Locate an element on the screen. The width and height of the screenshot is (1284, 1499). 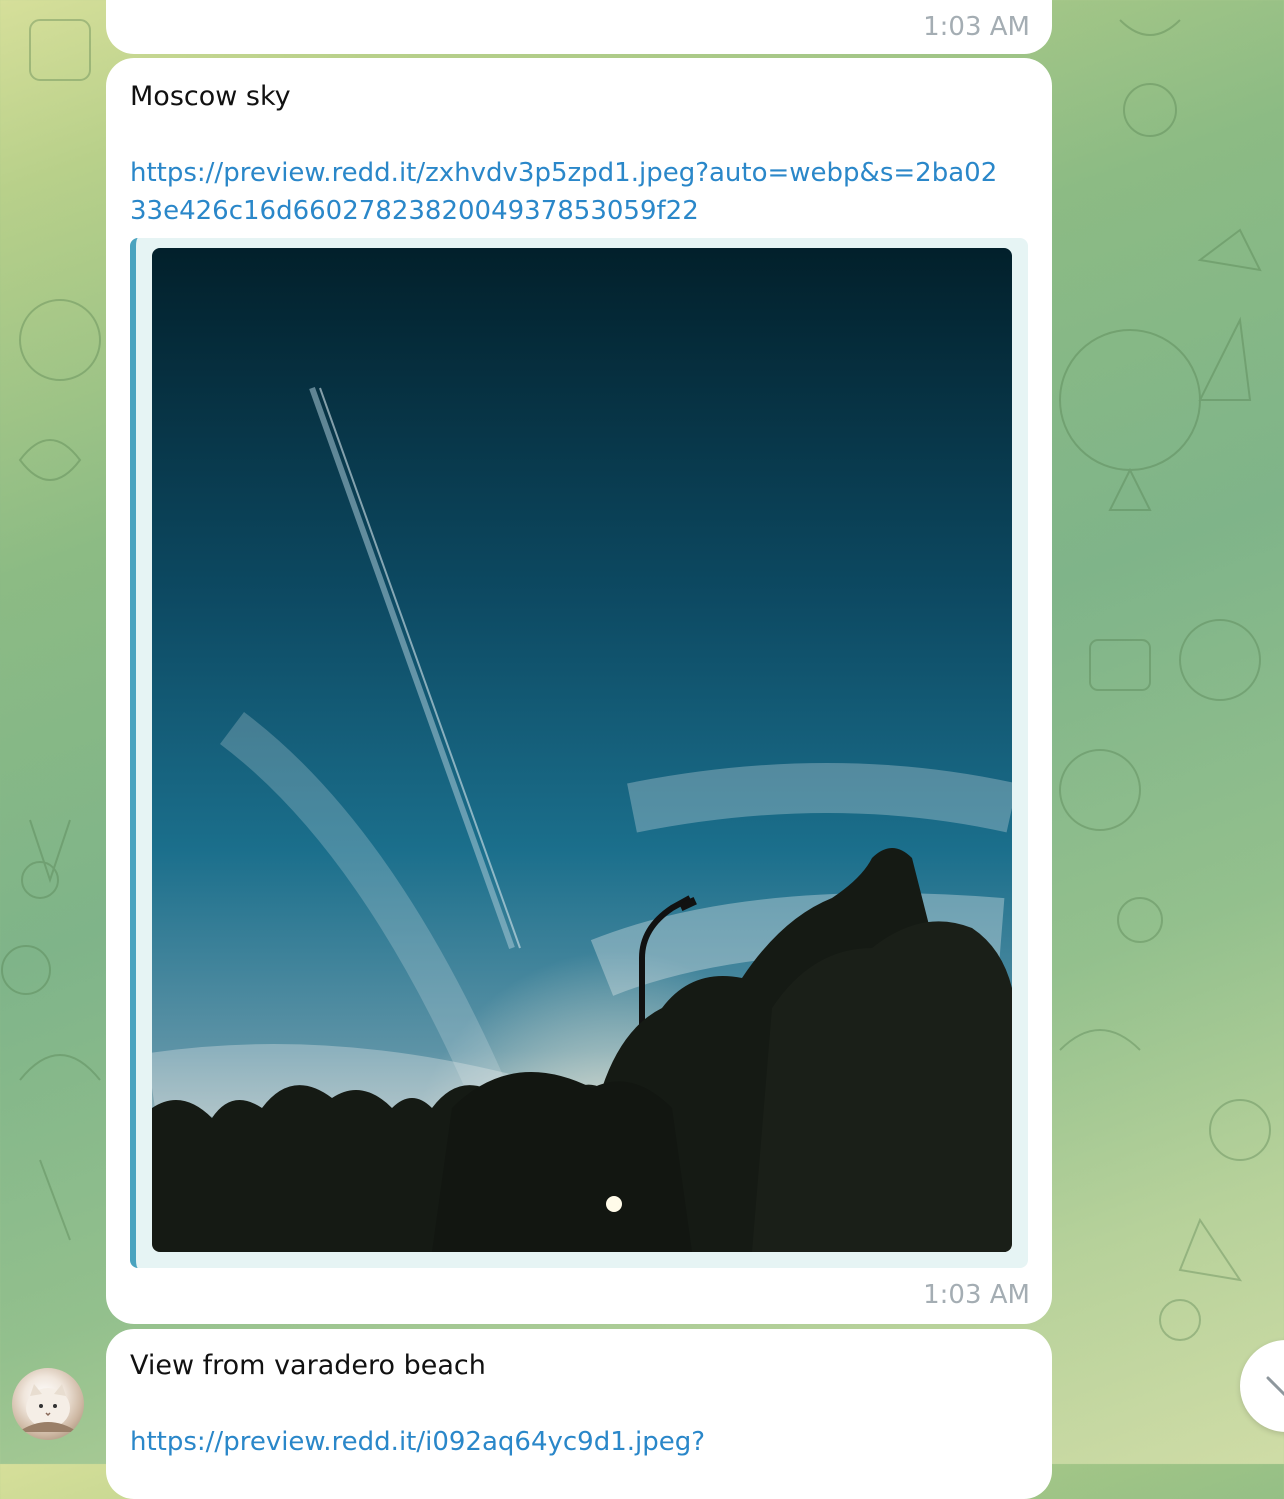
cat-avatar-icon is located at coordinates (48, 1408).